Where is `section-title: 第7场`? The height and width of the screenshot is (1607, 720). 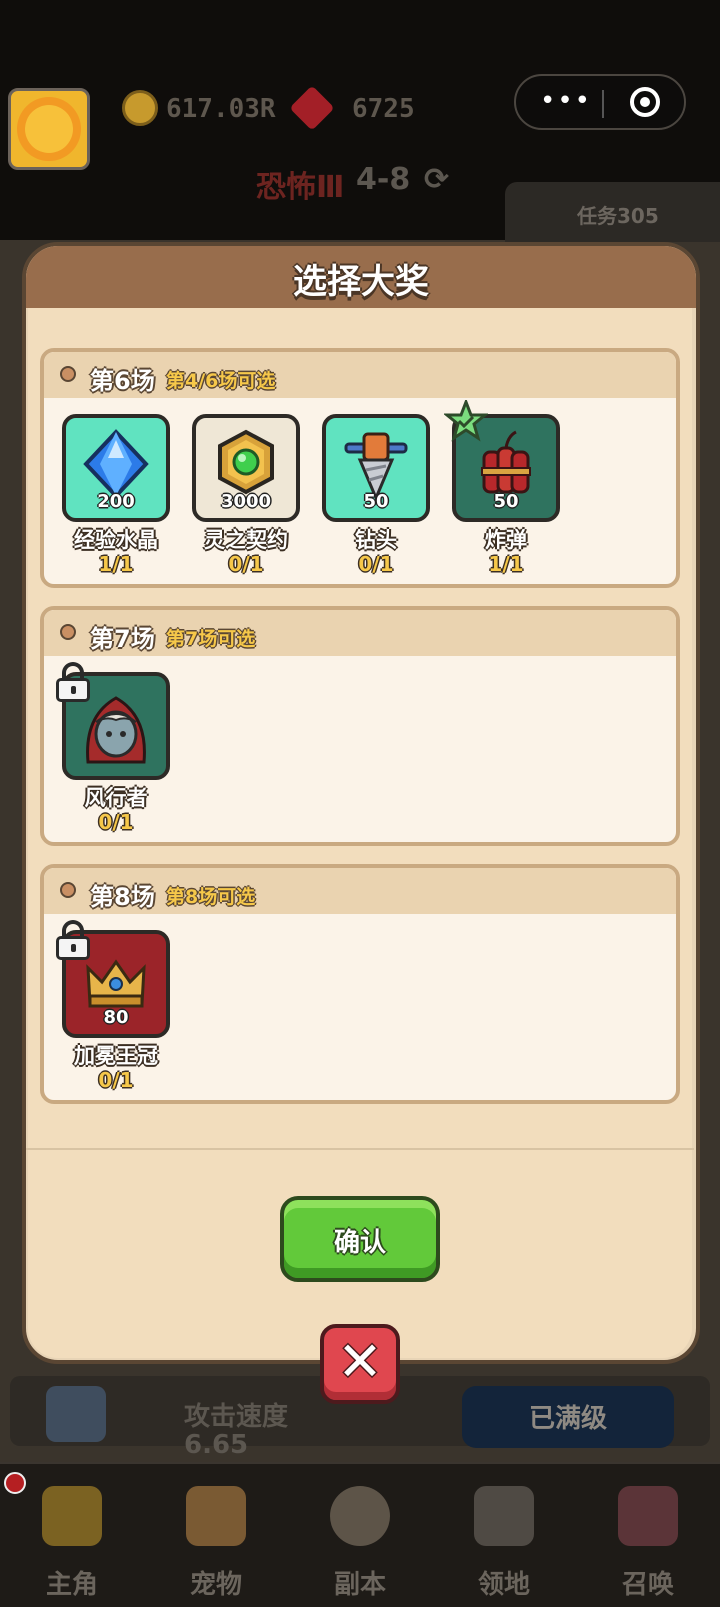 section-title: 第7场 is located at coordinates (122, 639).